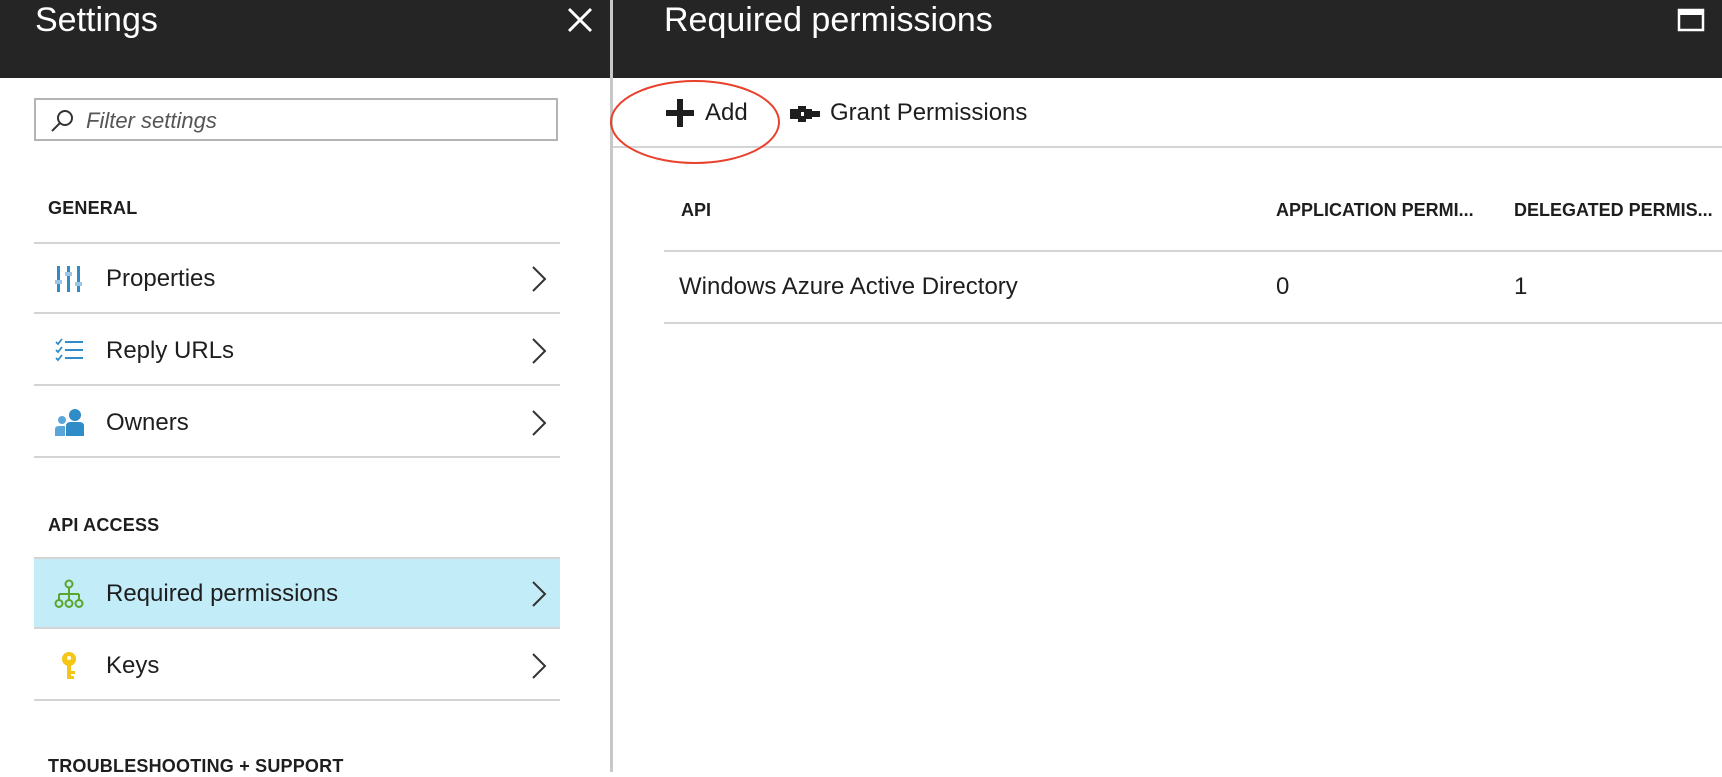  Describe the element at coordinates (196, 766) in the screenshot. I see `section-header-troubleshooting: TROUBLESHOOTING + SUPPORT` at that location.